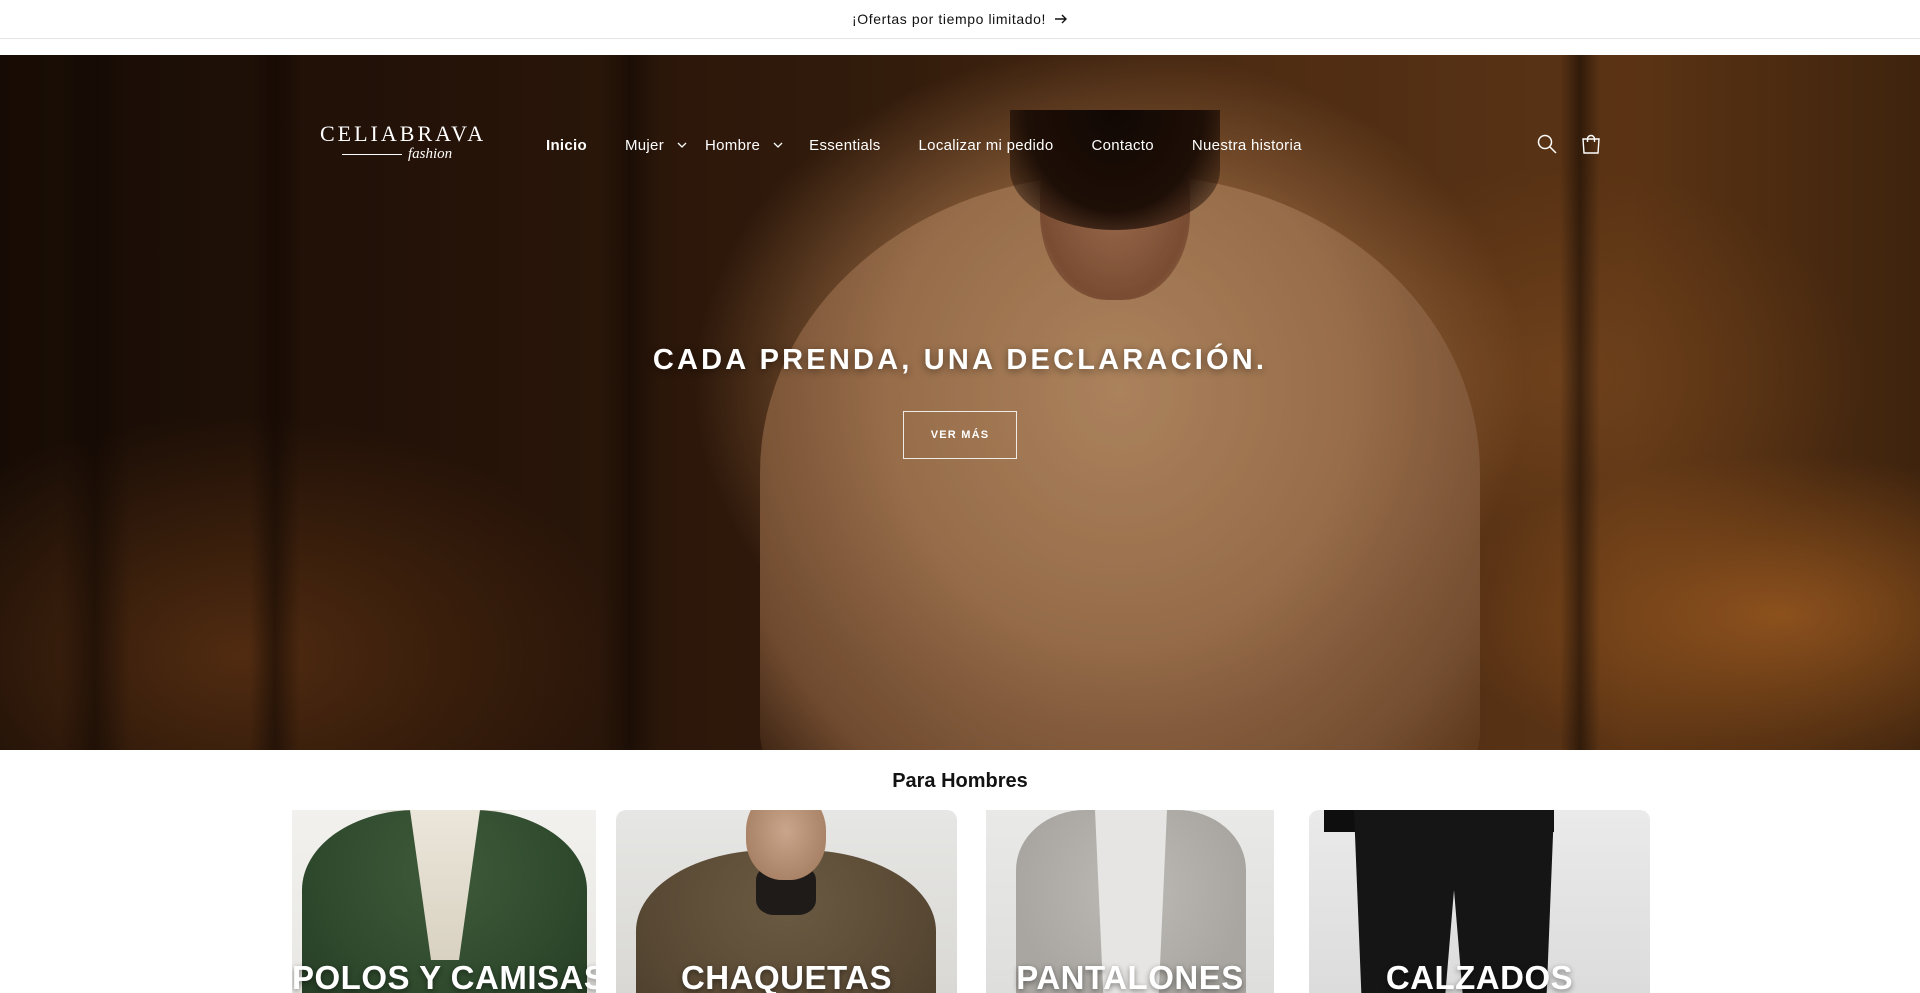  I want to click on logo-divider, so click(372, 154).